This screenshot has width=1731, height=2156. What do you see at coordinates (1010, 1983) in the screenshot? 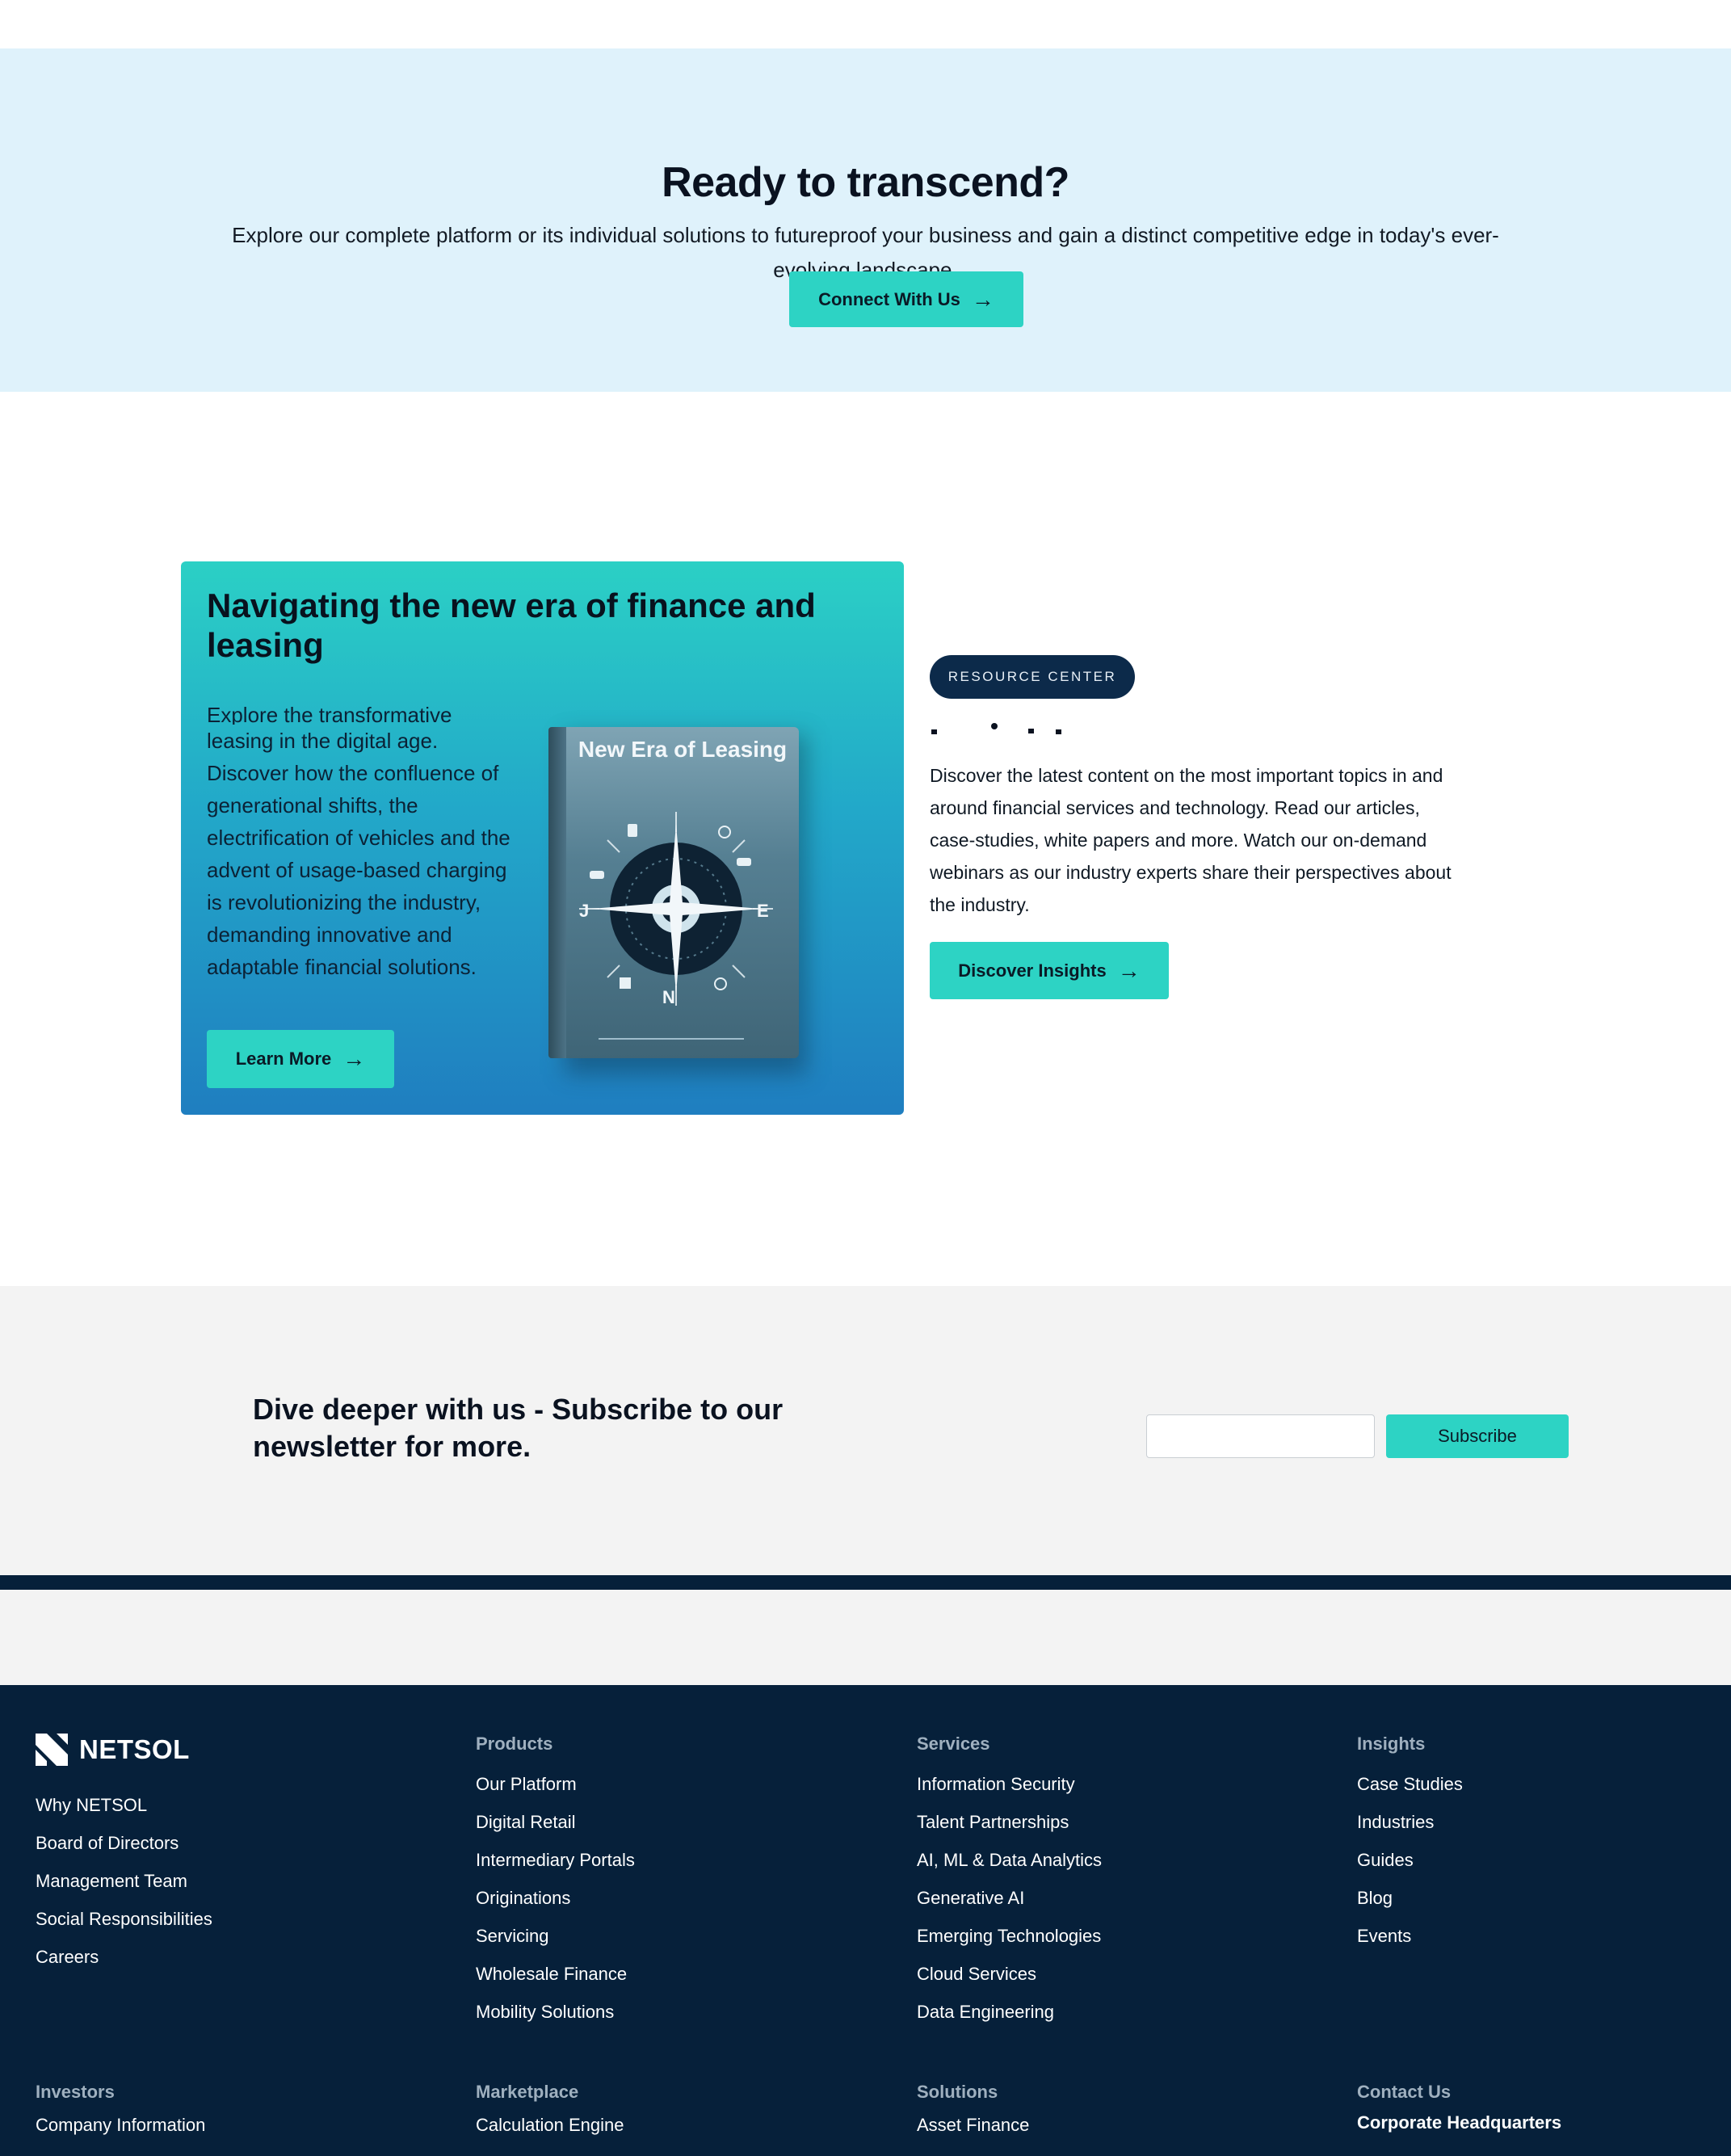
I see `footer-link: Cloud Services` at bounding box center [1010, 1983].